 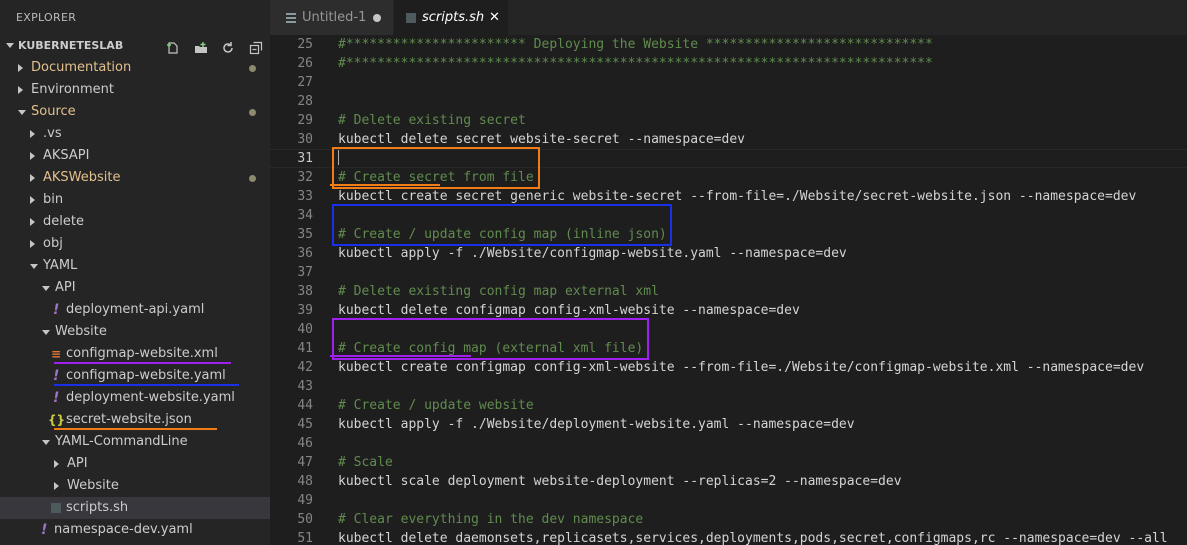 I want to click on folder-akswebsite: AKSWebsite, so click(x=135, y=178).